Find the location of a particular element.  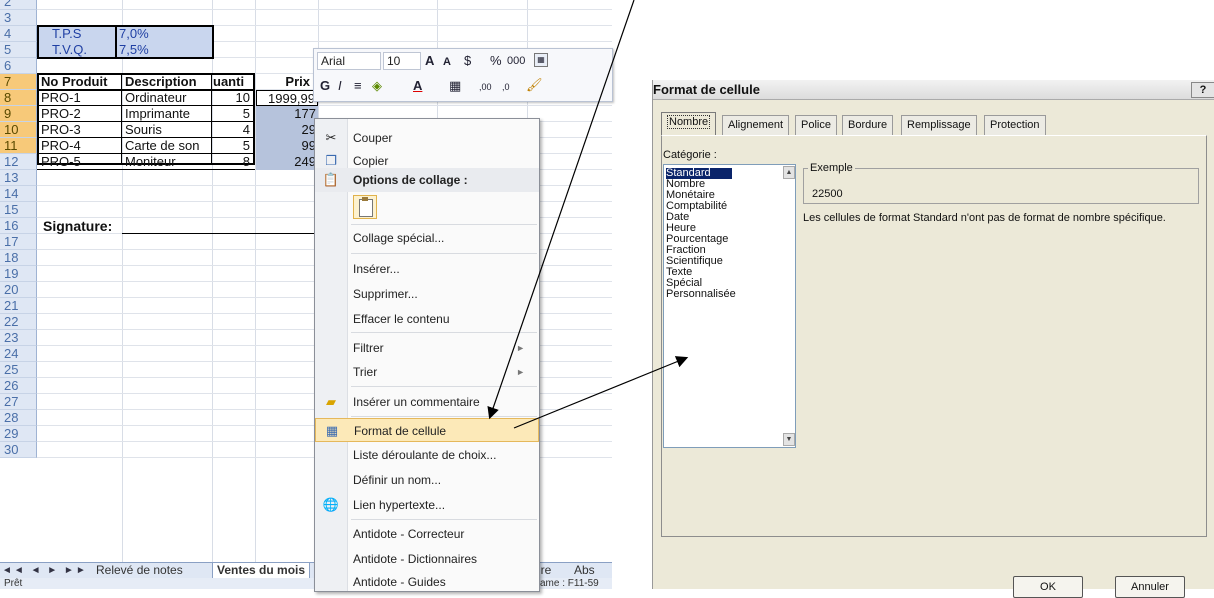

bold-button: G is located at coordinates (325, 86).